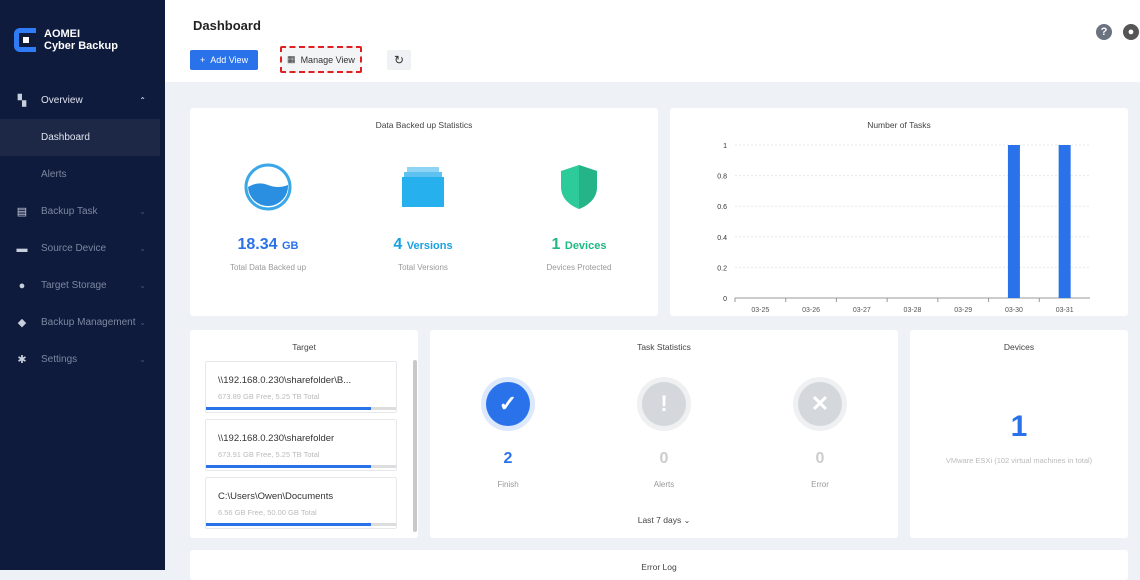  What do you see at coordinates (508, 458) in the screenshot?
I see `finish-count: 2` at bounding box center [508, 458].